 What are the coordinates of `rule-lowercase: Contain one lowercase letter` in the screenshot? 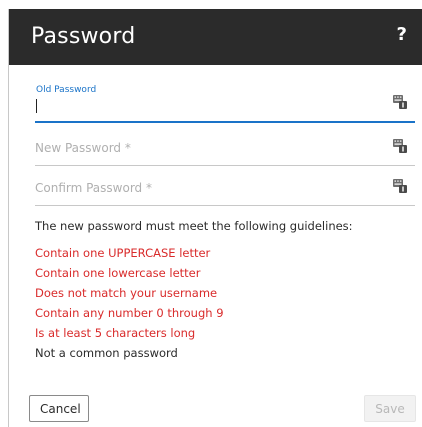 It's located at (118, 273).